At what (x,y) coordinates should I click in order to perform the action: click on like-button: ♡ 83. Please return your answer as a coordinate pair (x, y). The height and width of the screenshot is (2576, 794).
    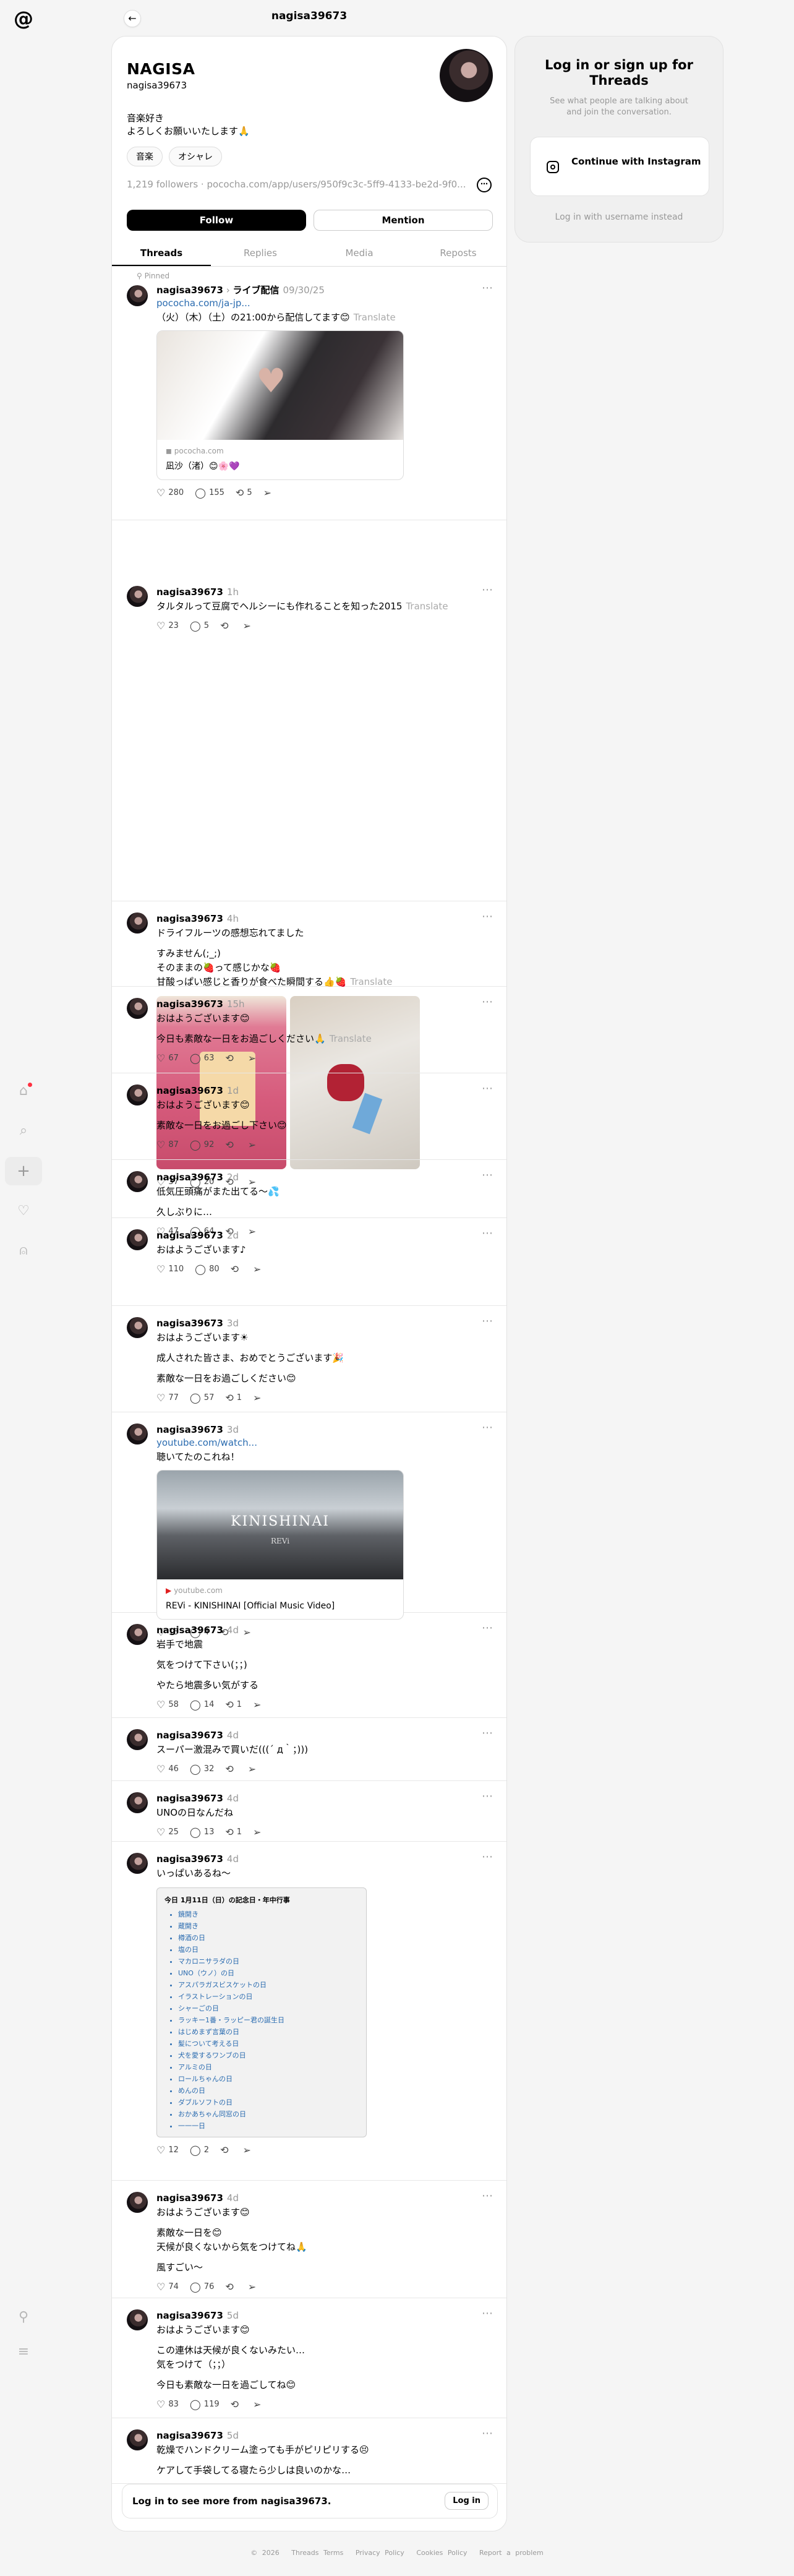
    Looking at the image, I should click on (167, 2404).